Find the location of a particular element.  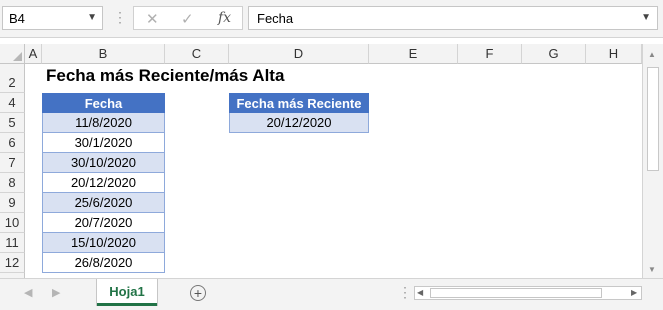

table1-cell: 30/10/2020 is located at coordinates (103, 163).